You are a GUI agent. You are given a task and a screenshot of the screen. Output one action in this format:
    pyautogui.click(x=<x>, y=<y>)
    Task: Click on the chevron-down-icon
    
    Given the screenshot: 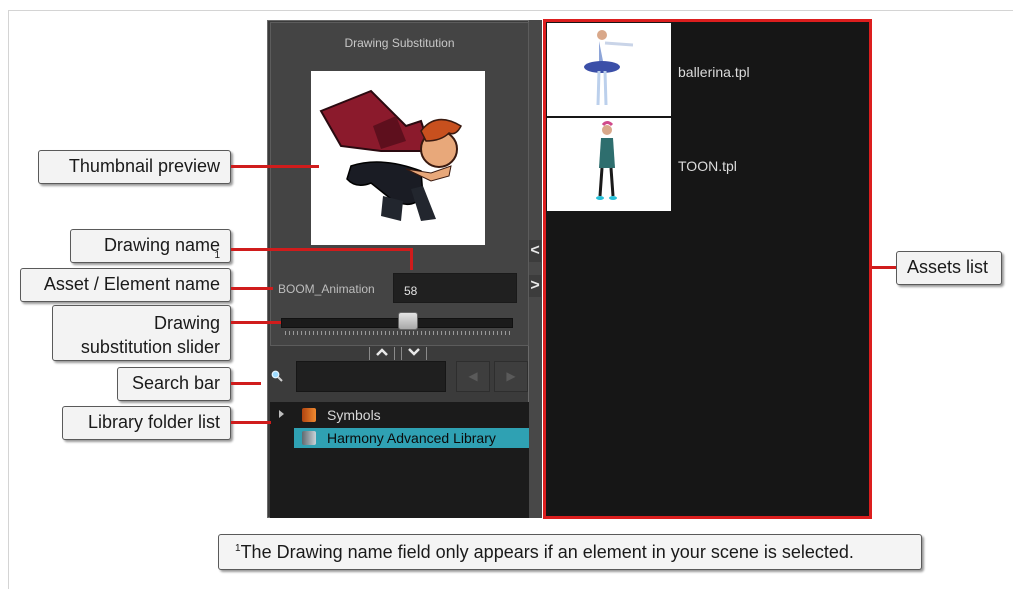 What is the action you would take?
    pyautogui.click(x=414, y=352)
    